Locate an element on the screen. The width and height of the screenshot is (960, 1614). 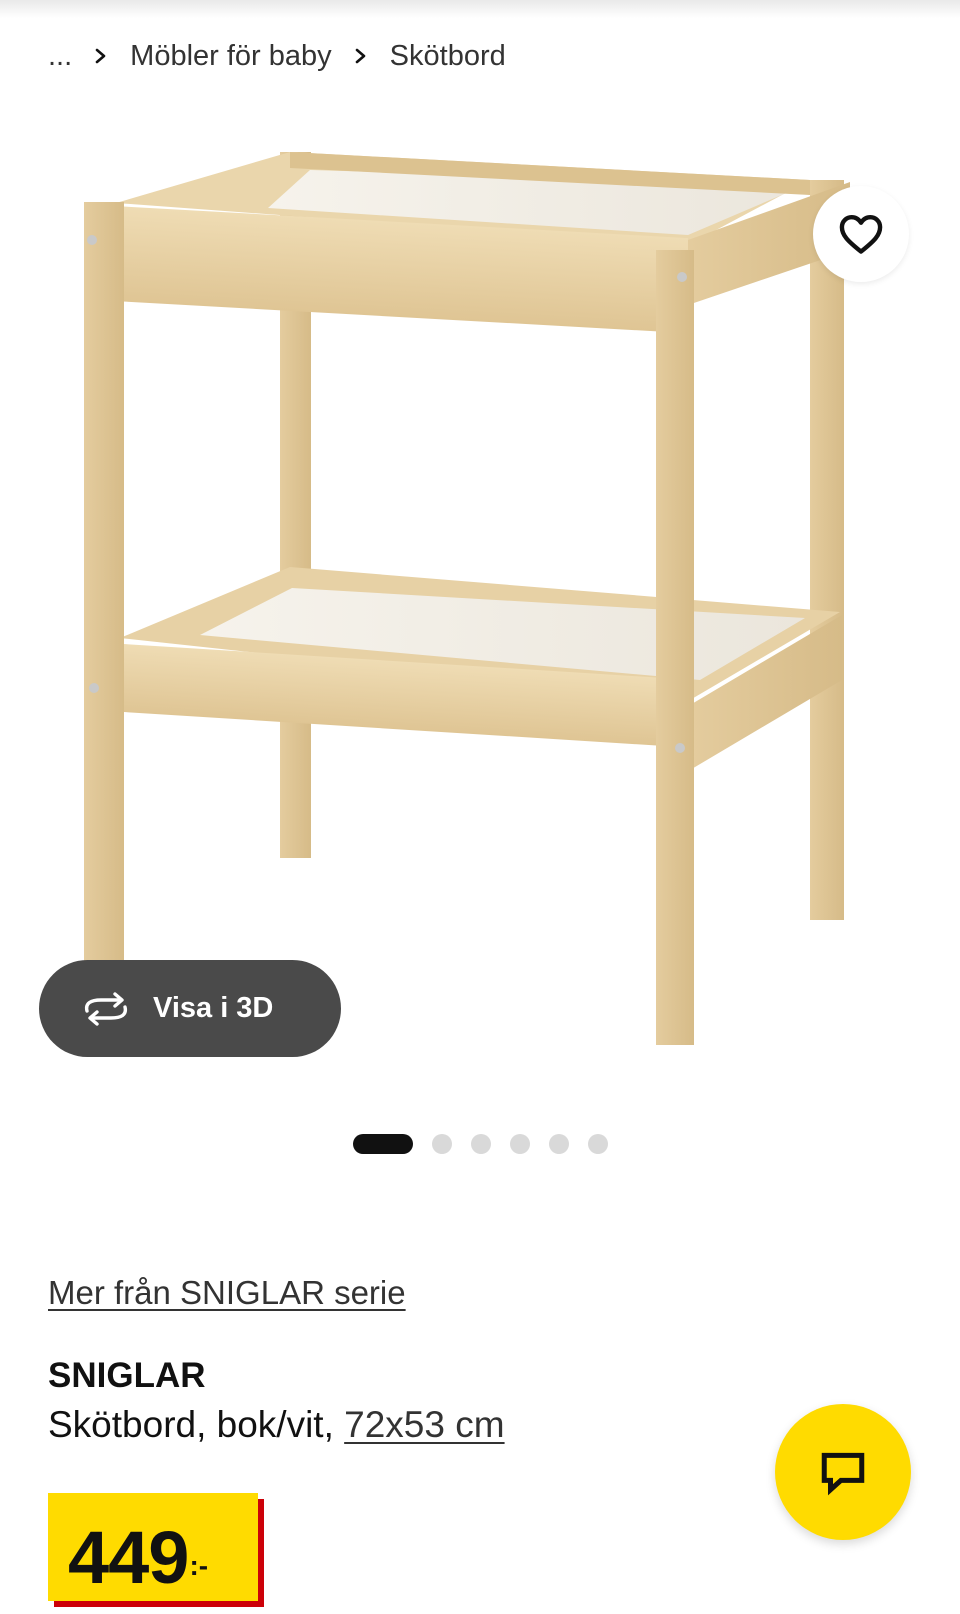
product-description: Skötbord, bok/vit, 72x53 cm is located at coordinates (276, 1425).